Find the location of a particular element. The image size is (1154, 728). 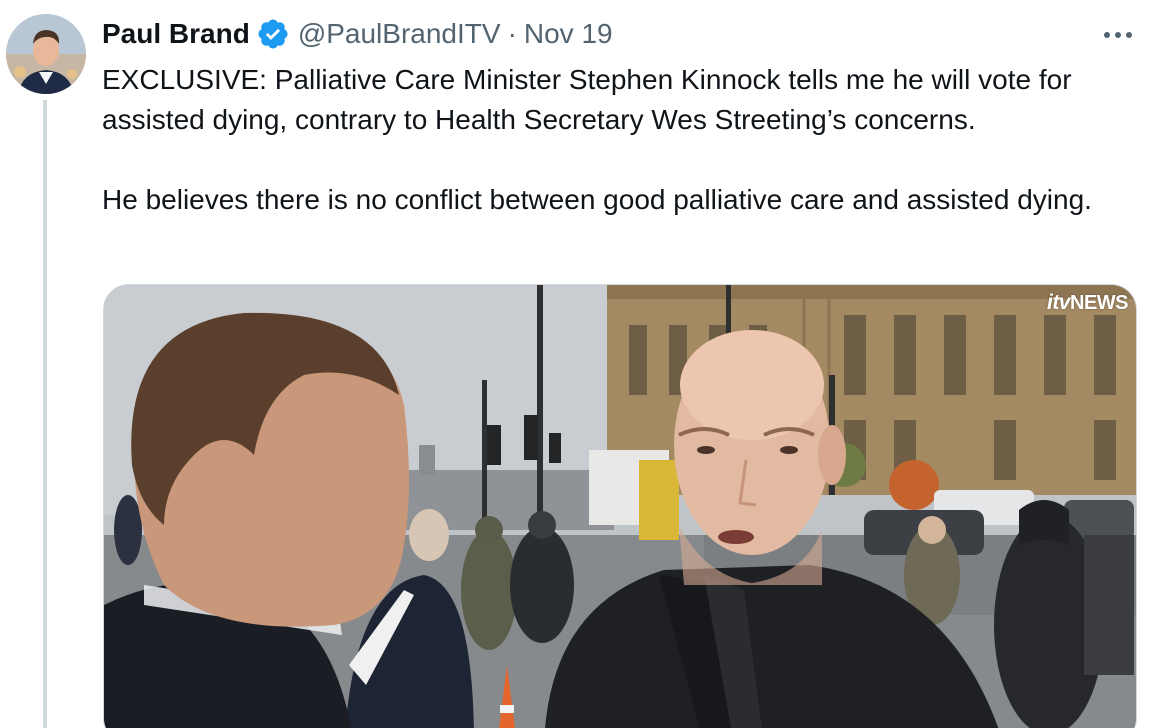

avatar is located at coordinates (46, 54).